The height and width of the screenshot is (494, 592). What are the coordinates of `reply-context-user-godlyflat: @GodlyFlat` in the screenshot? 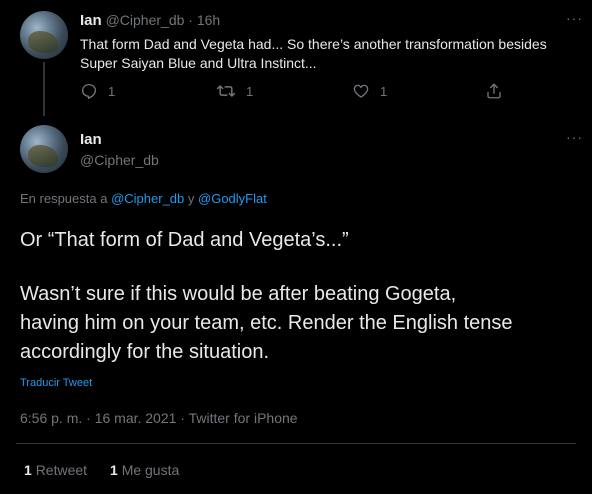 It's located at (232, 198).